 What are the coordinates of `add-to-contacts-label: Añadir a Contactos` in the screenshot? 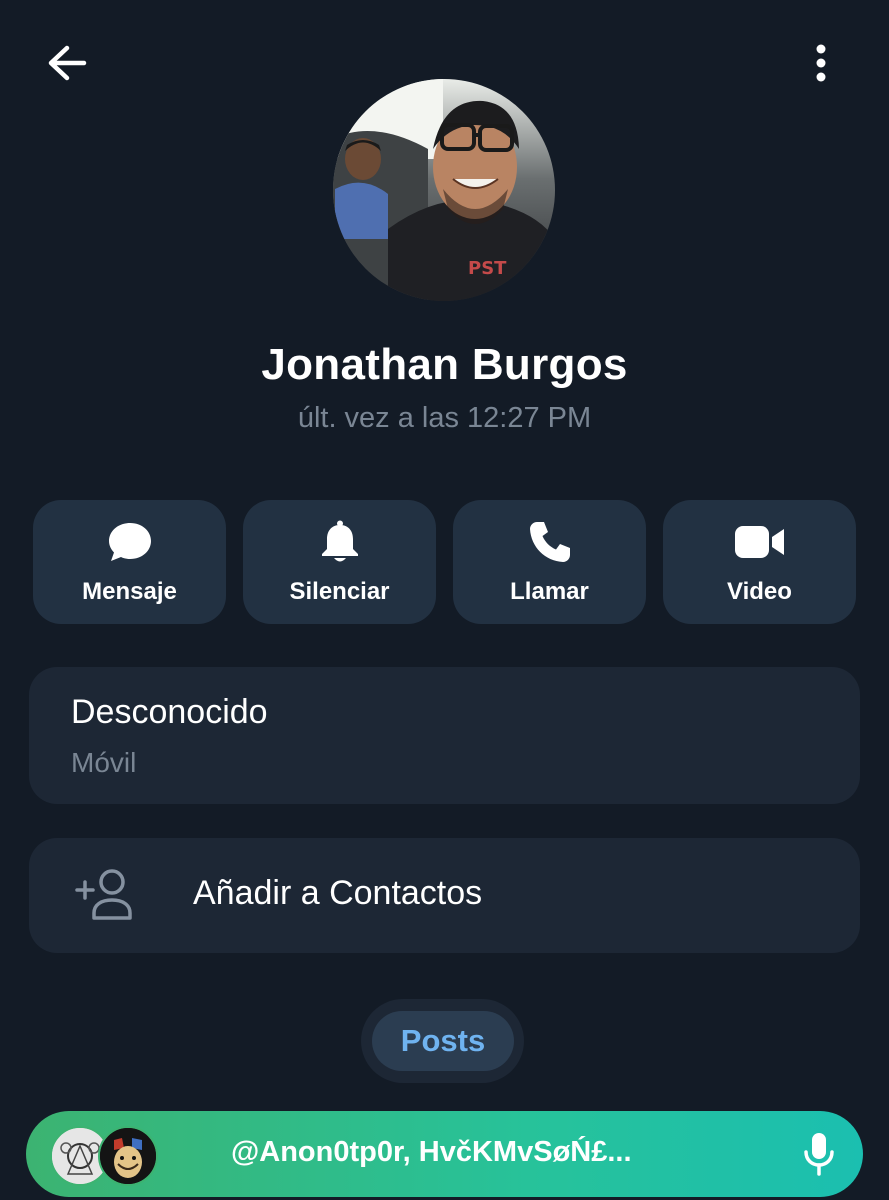 It's located at (338, 893).